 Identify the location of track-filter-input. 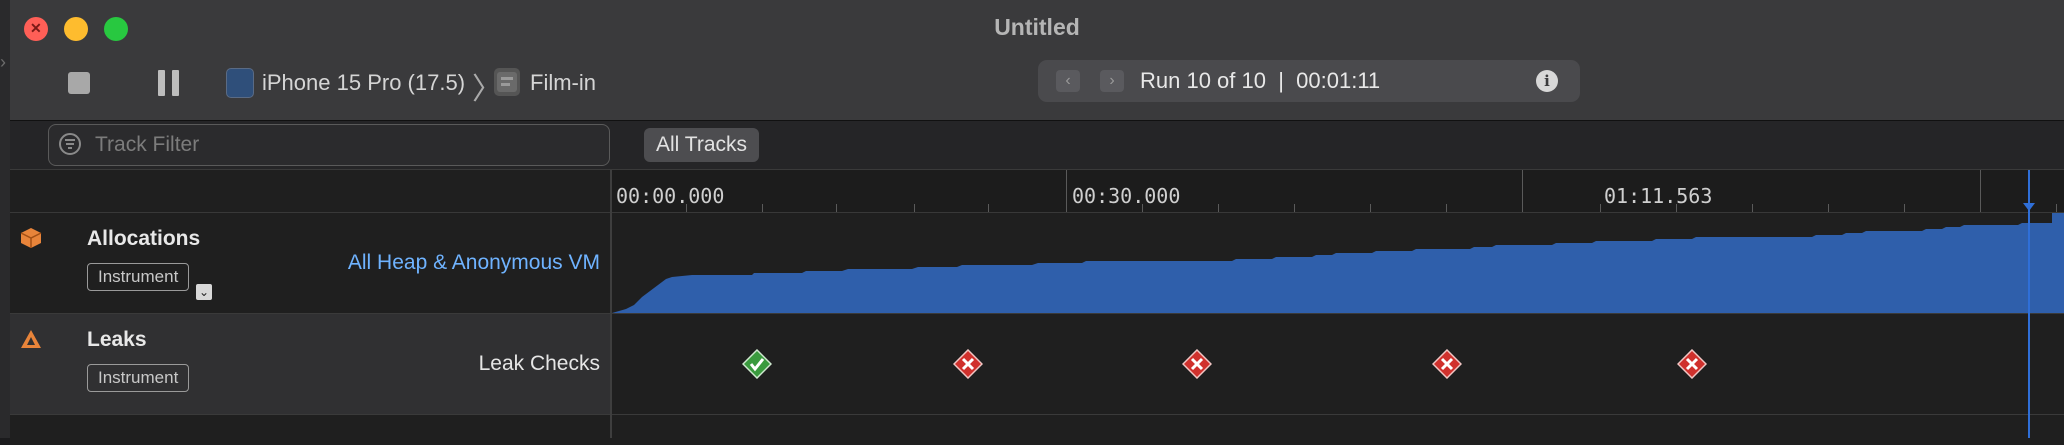
(345, 145).